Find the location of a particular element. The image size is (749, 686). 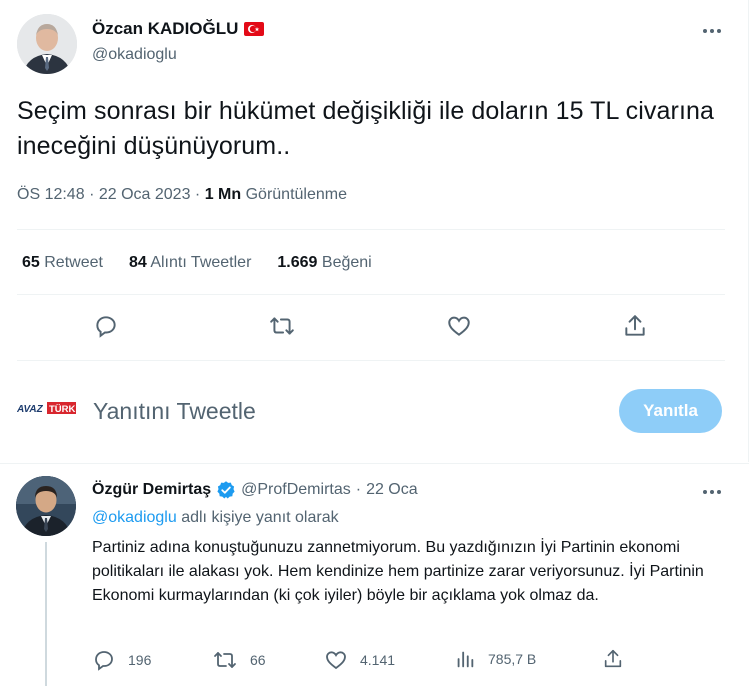

views-count: 1 Mn is located at coordinates (223, 194).